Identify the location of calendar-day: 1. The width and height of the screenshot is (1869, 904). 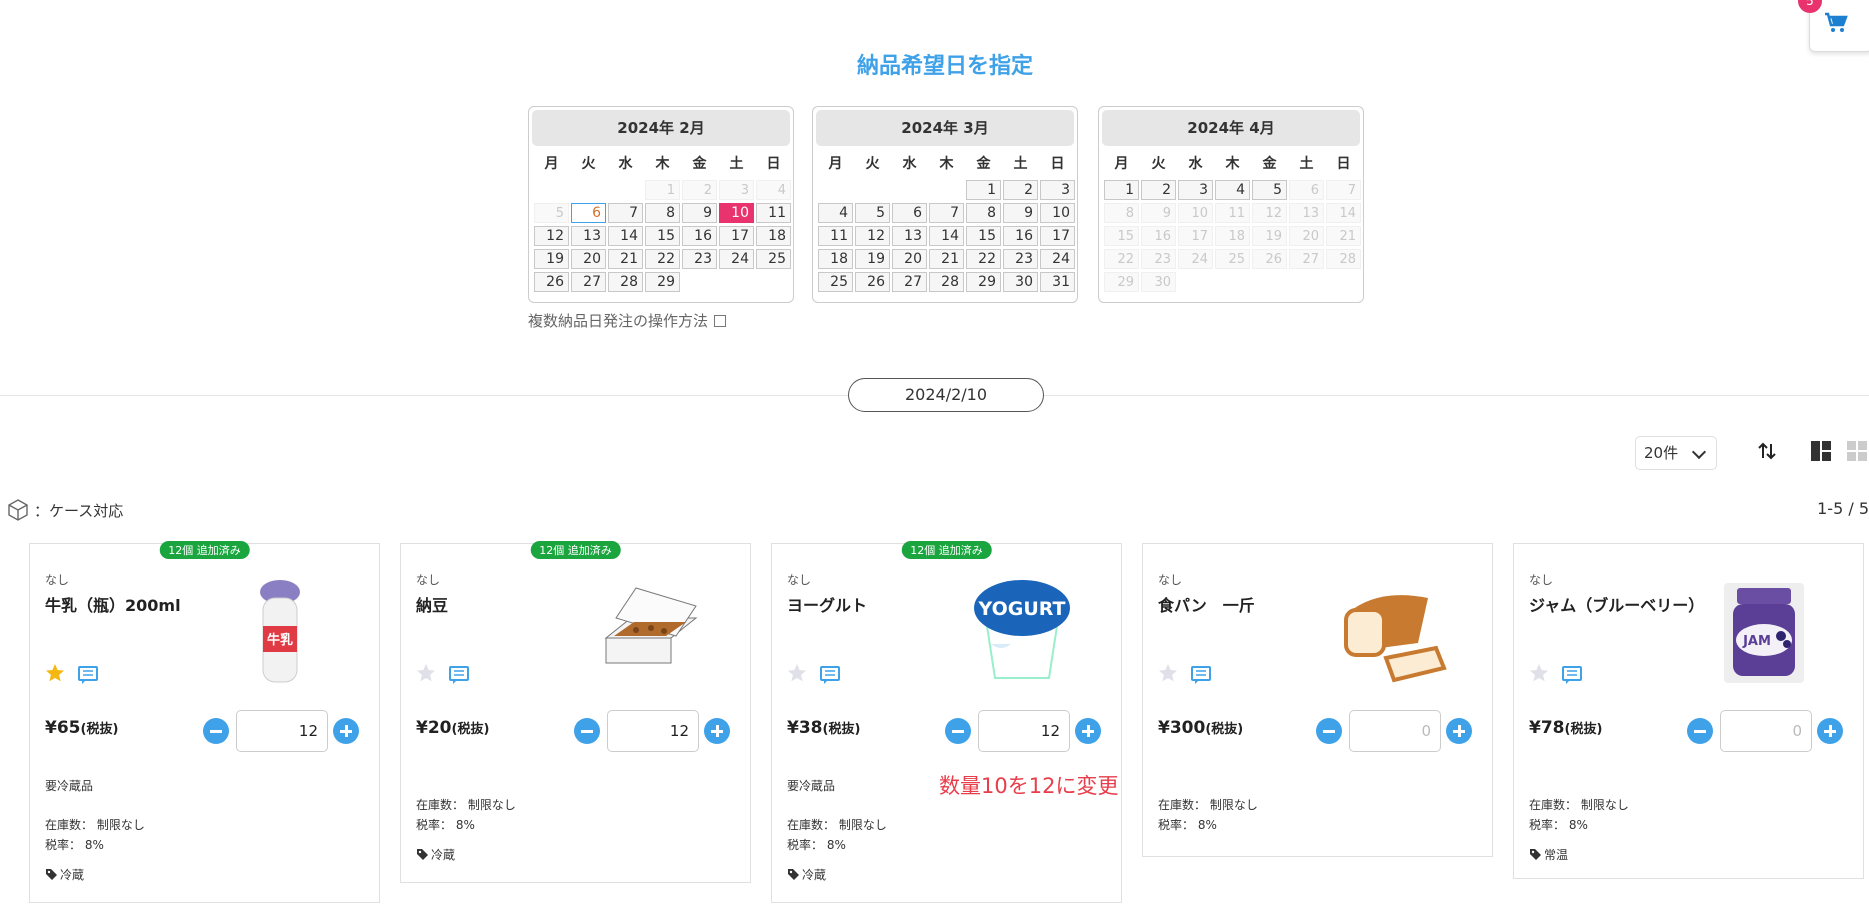
(983, 190).